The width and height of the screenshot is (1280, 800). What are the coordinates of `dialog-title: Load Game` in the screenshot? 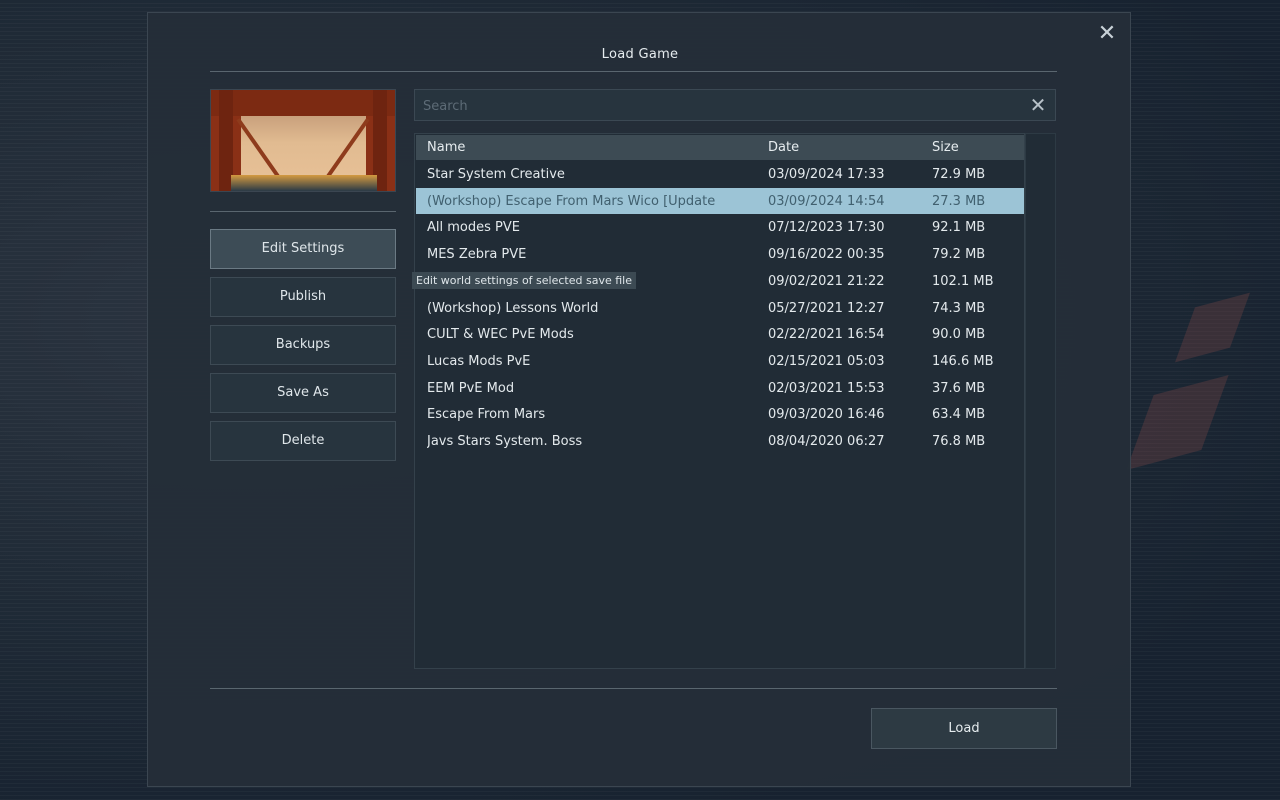 It's located at (640, 54).